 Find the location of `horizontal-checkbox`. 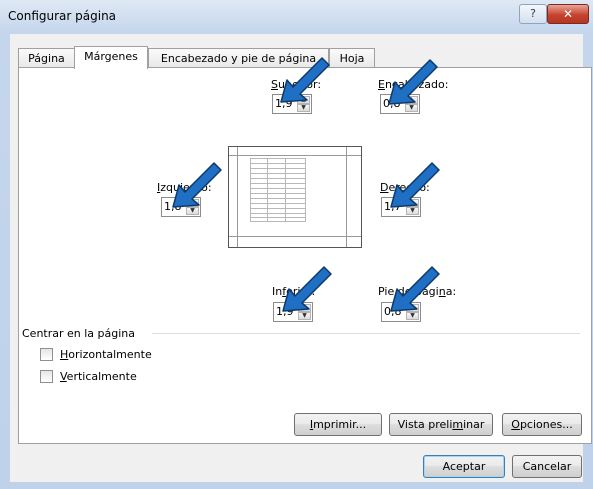

horizontal-checkbox is located at coordinates (46, 354).